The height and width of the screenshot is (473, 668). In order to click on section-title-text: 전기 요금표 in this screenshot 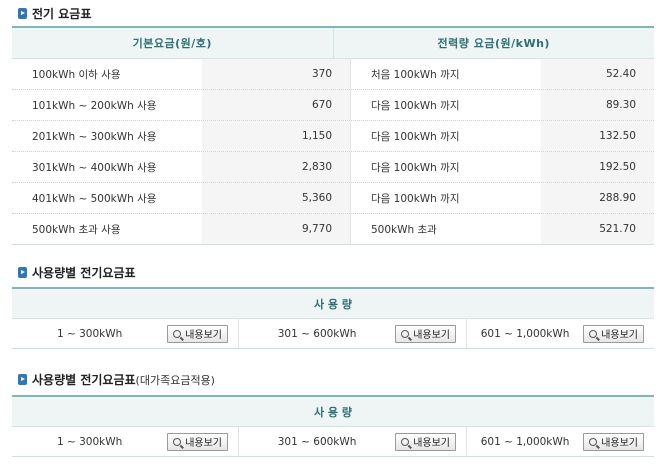, I will do `click(62, 14)`.